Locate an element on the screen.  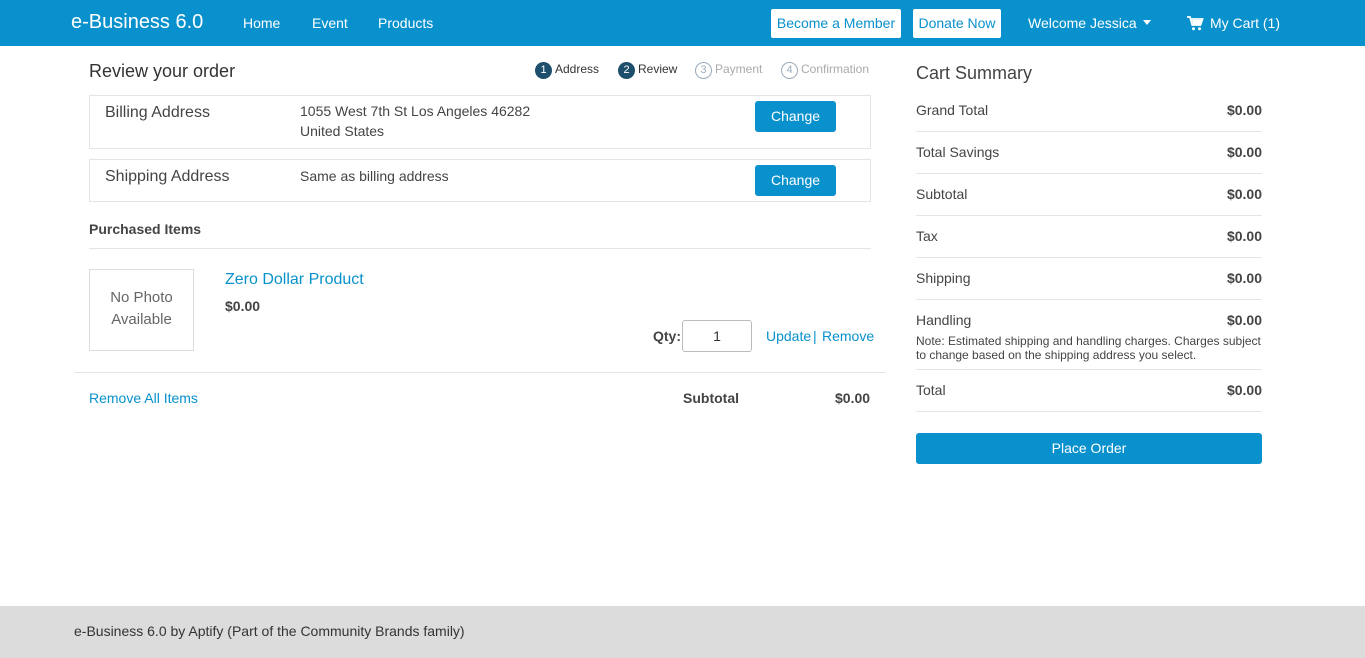
change-billing-button: Change is located at coordinates (795, 116).